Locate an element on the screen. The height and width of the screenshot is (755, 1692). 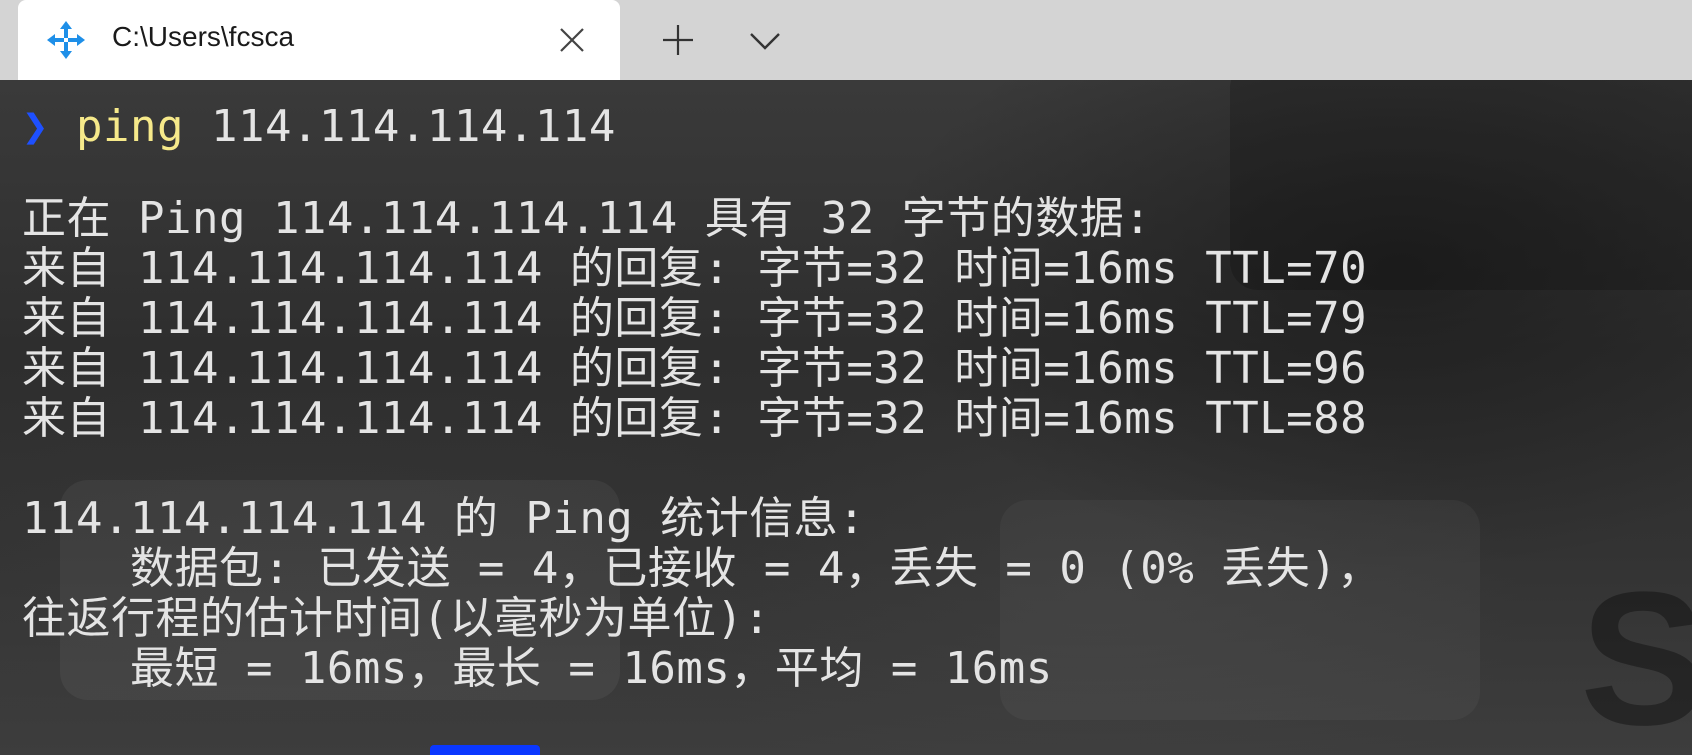
title-bar: C:\Users\fcsca is located at coordinates (846, 40).